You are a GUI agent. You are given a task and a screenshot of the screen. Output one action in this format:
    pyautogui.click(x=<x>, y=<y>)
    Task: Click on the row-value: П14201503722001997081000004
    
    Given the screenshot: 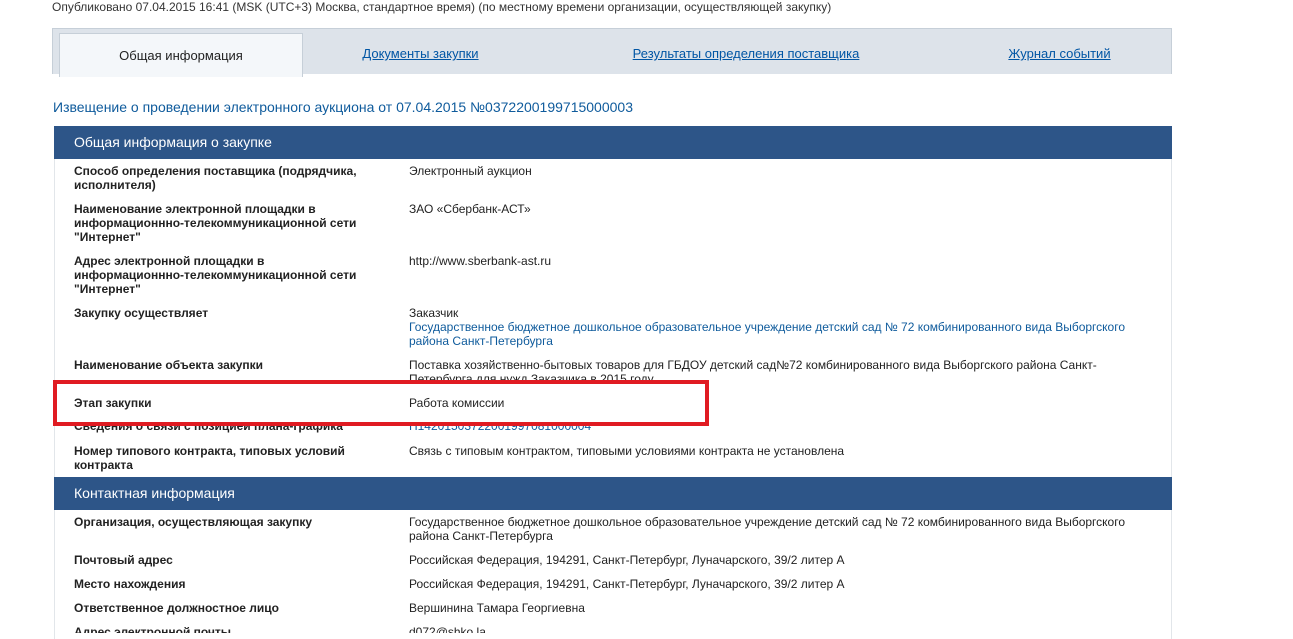 What is the action you would take?
    pyautogui.click(x=784, y=428)
    